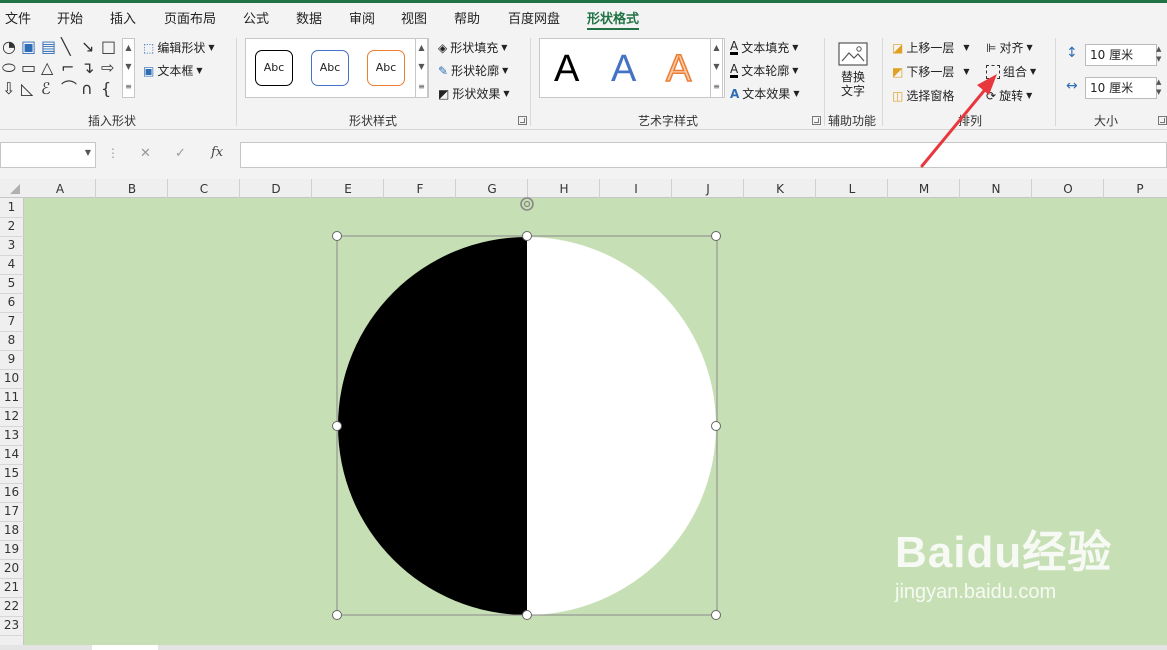 This screenshot has height=650, width=1167. Describe the element at coordinates (386, 68) in the screenshot. I see `shape-style-sample-orange: Abc` at that location.